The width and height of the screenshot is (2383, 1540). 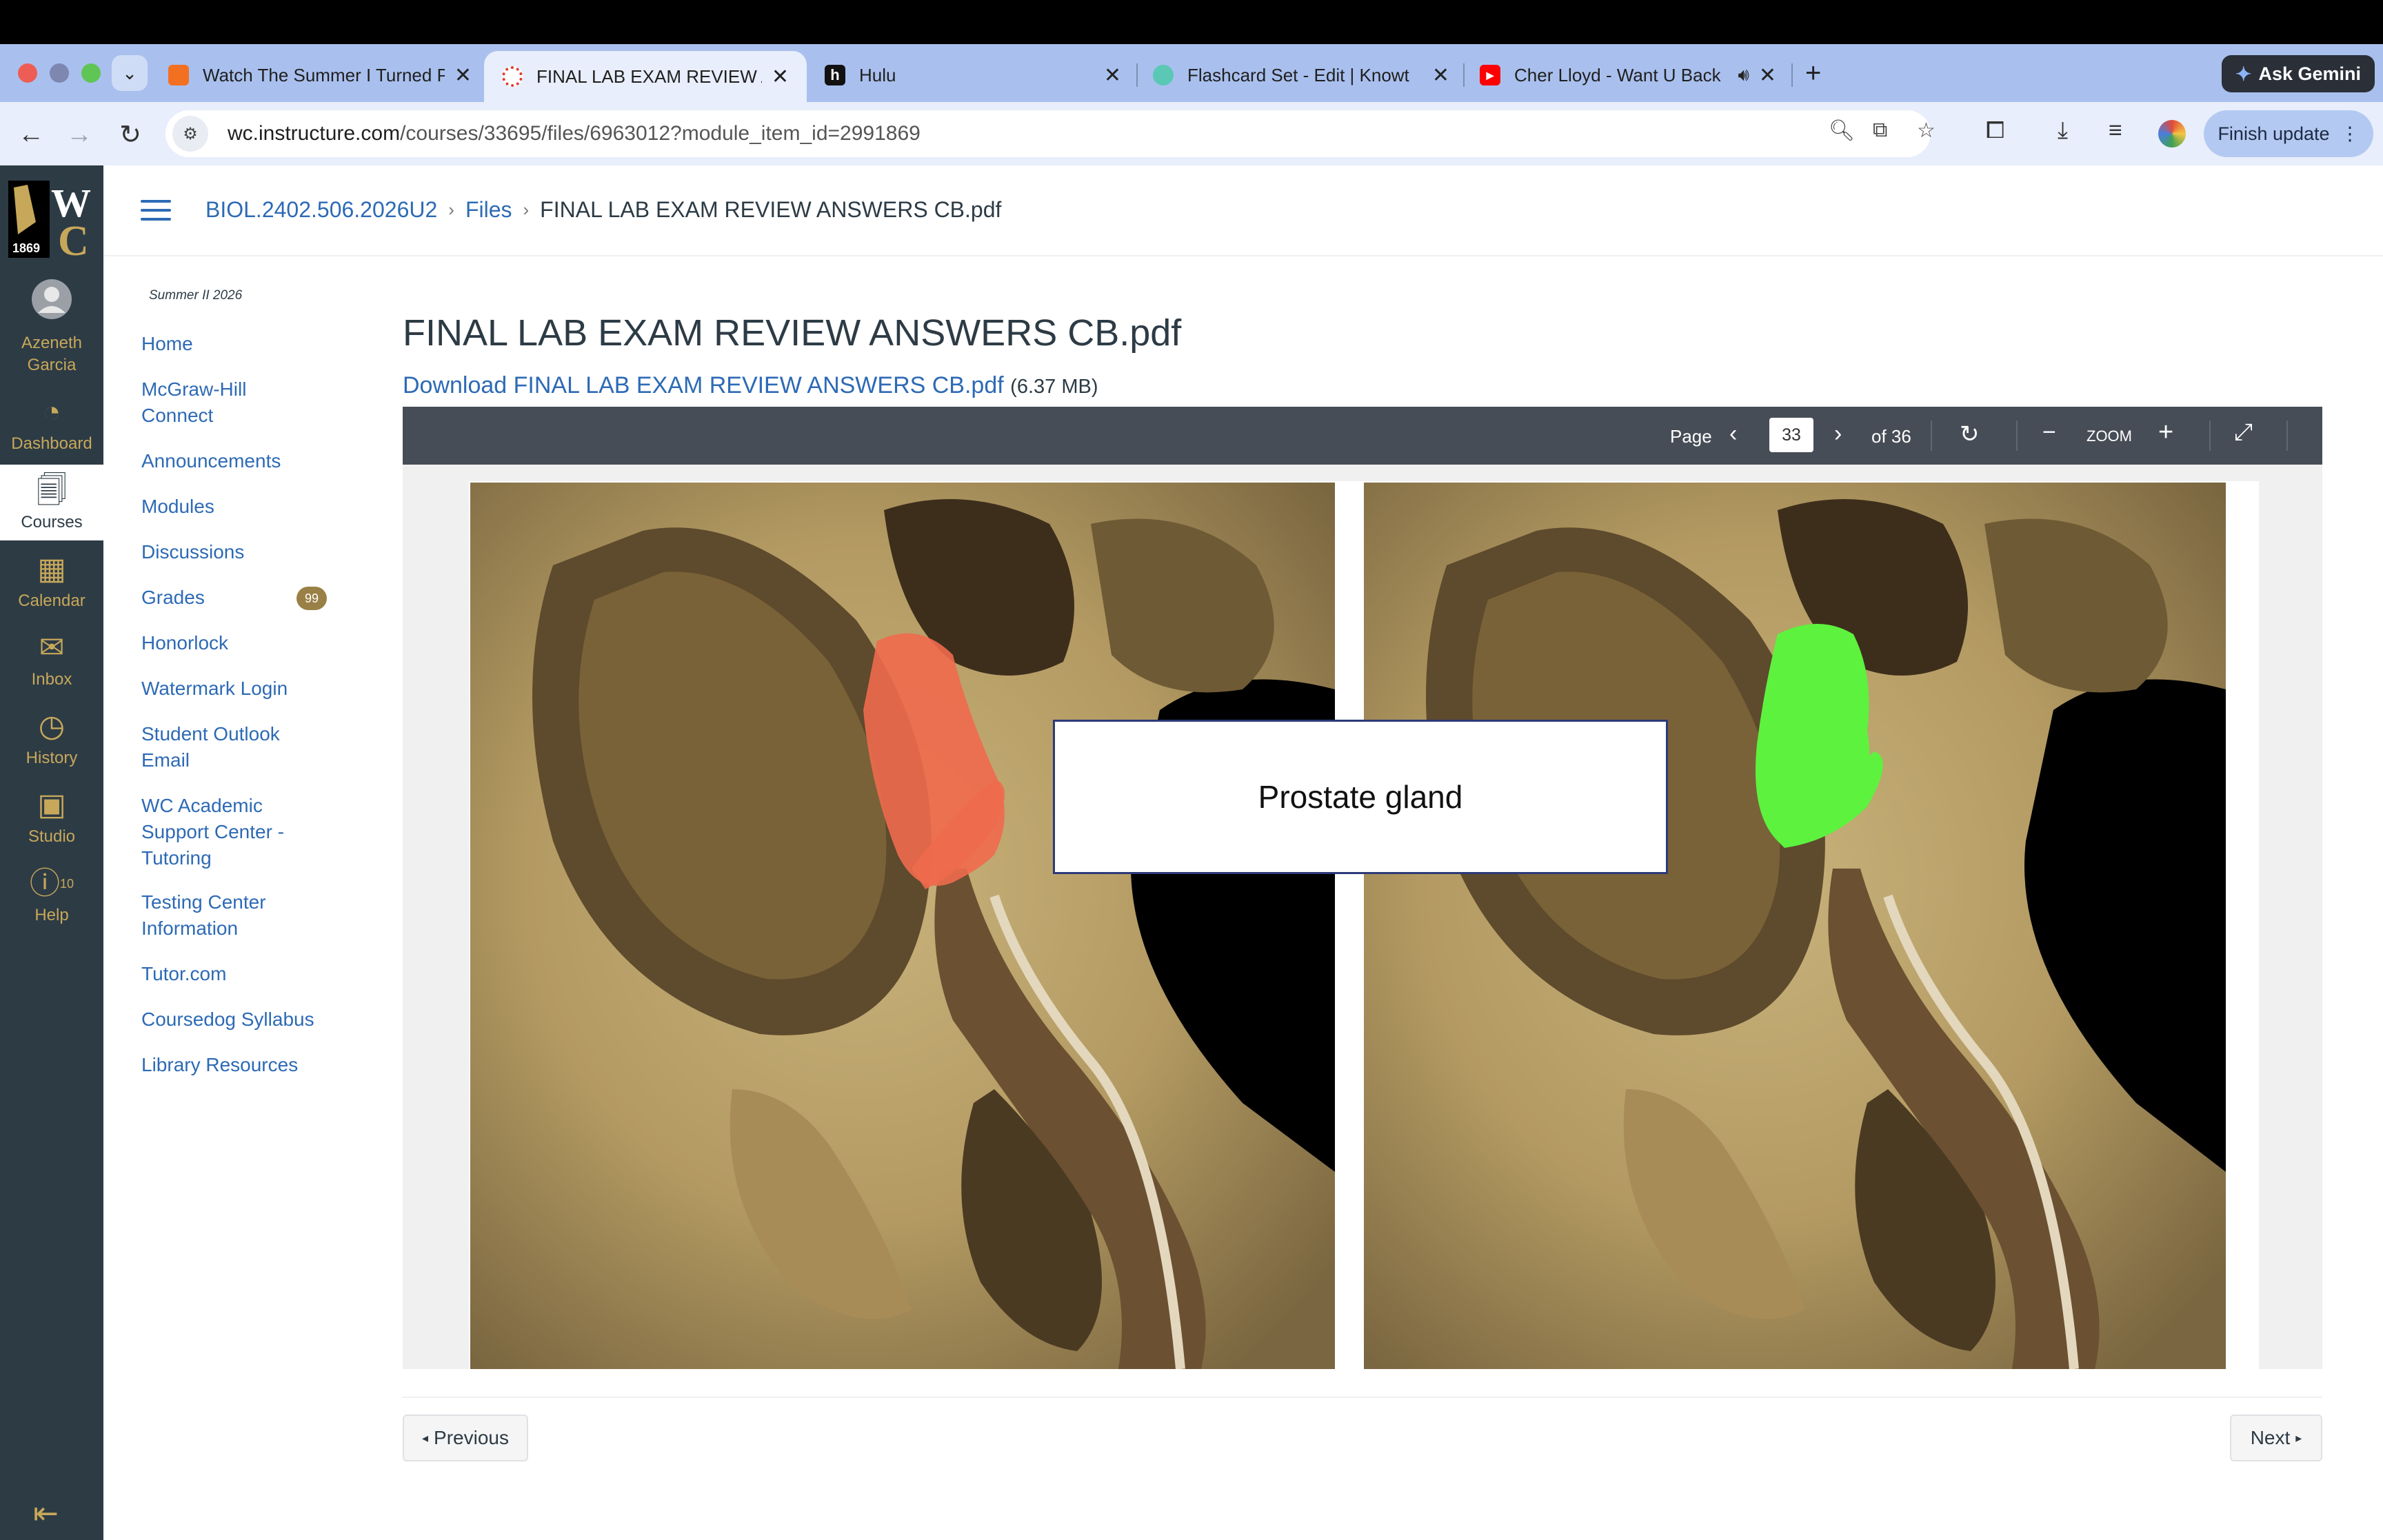 I want to click on course-nav-home: Home, so click(x=167, y=344).